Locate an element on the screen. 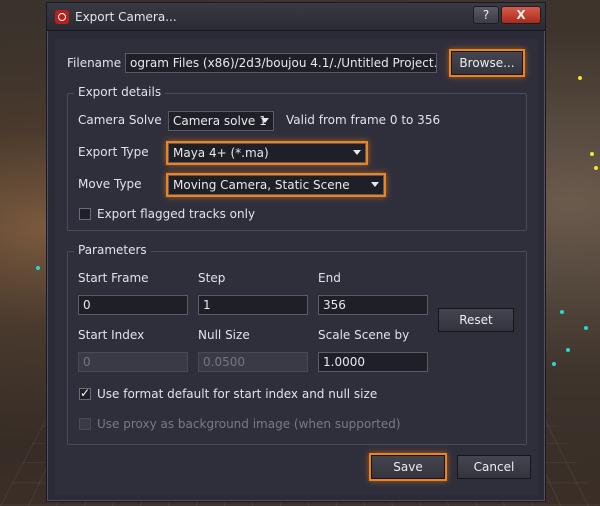  scale-scene-label: Scale Scene by is located at coordinates (364, 335).